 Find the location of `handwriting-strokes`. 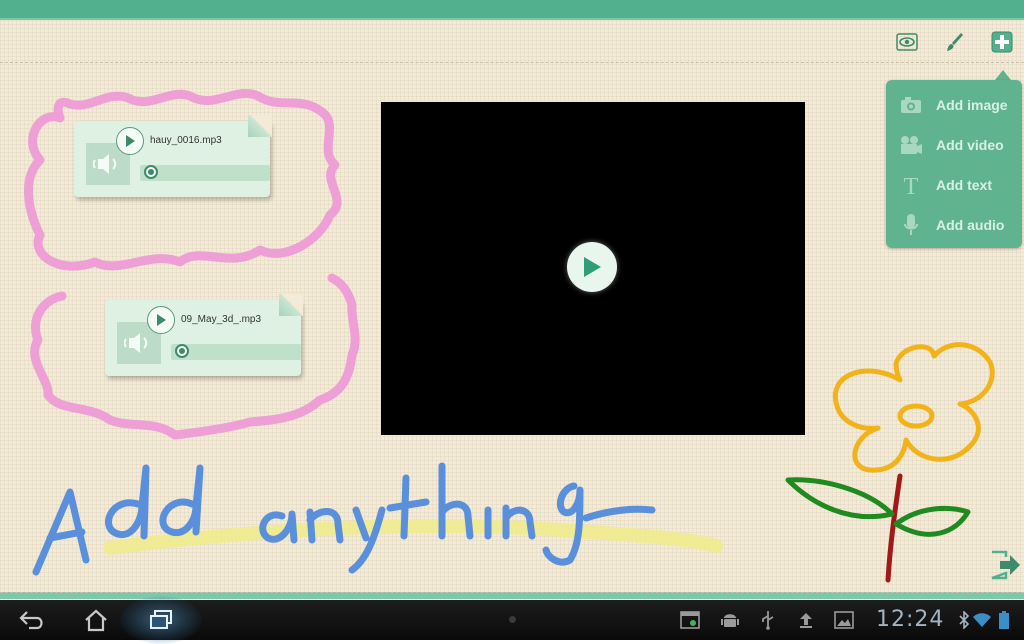

handwriting-strokes is located at coordinates (344, 519).